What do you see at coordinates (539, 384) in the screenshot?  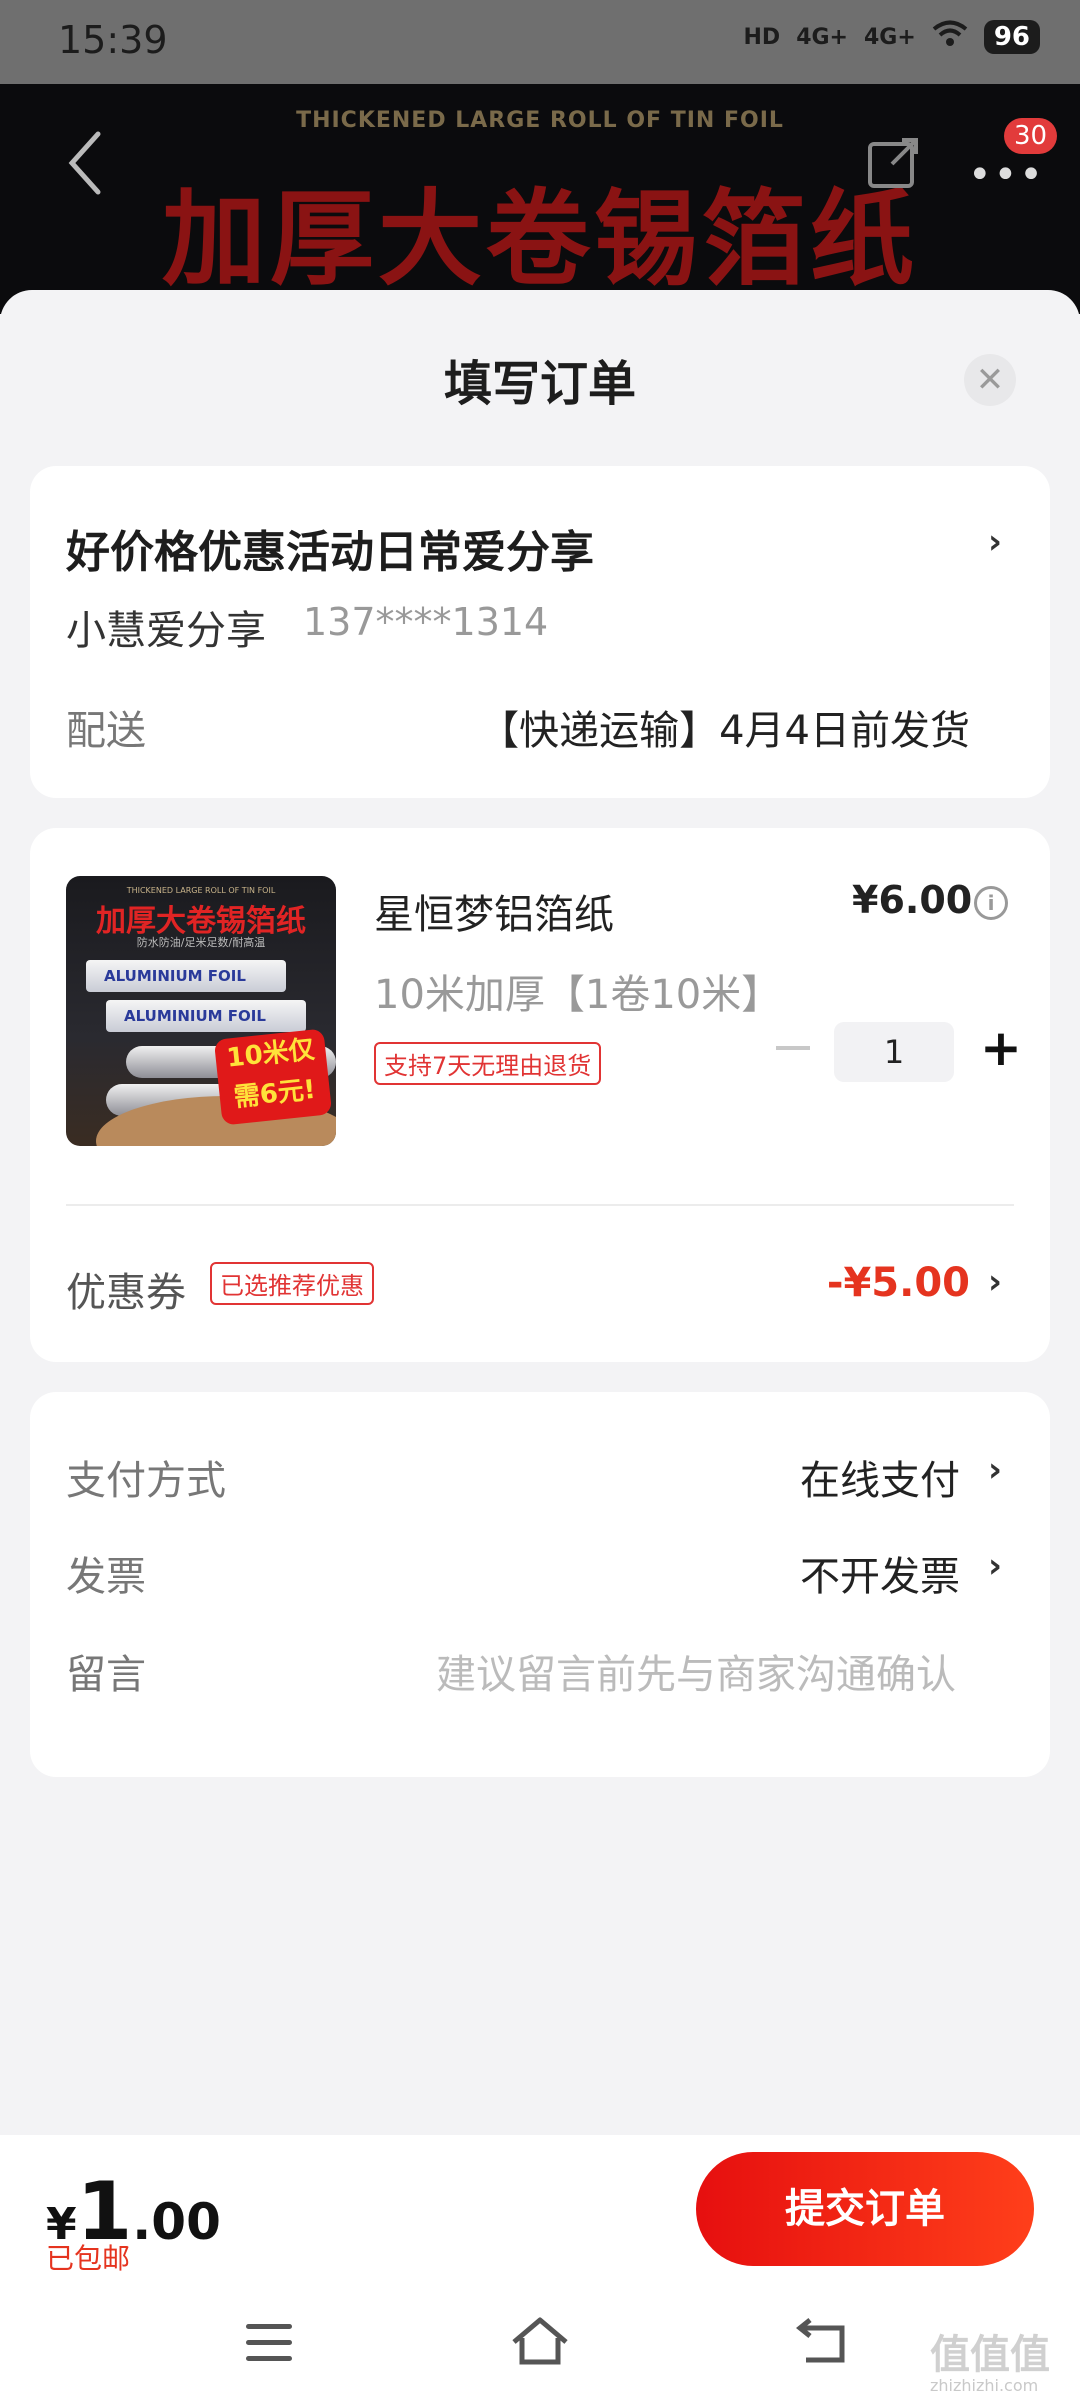 I see `sheet-title: 填写订单` at bounding box center [539, 384].